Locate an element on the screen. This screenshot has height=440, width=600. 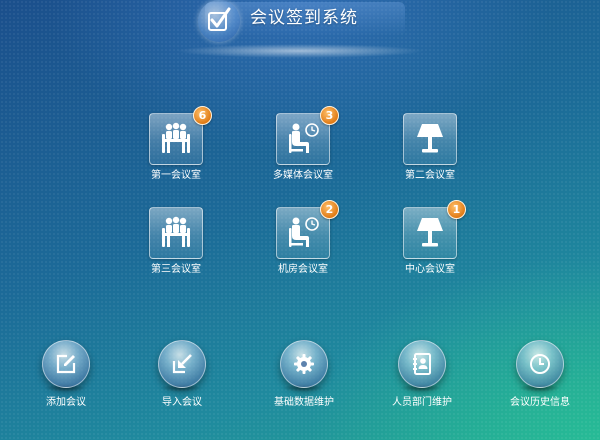
room-tile-third: 第三会议室 is located at coordinates (176, 252).